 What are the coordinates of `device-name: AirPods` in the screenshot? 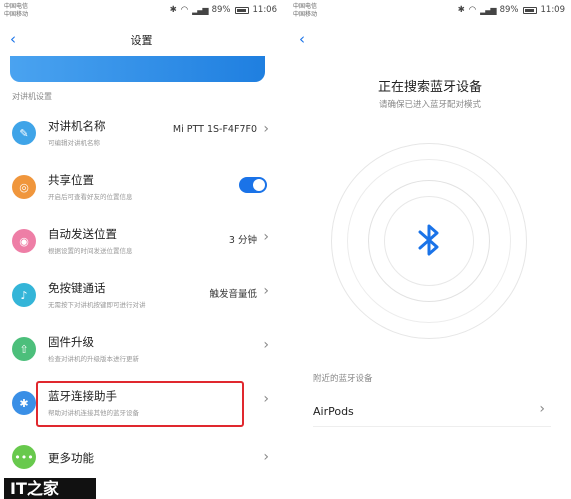 It's located at (333, 411).